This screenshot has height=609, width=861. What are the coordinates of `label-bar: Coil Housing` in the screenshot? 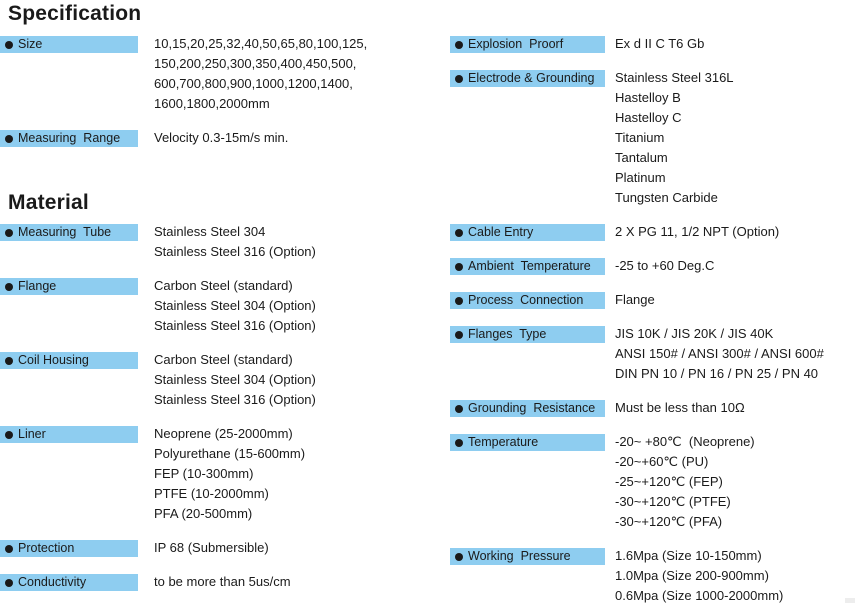 It's located at (69, 360).